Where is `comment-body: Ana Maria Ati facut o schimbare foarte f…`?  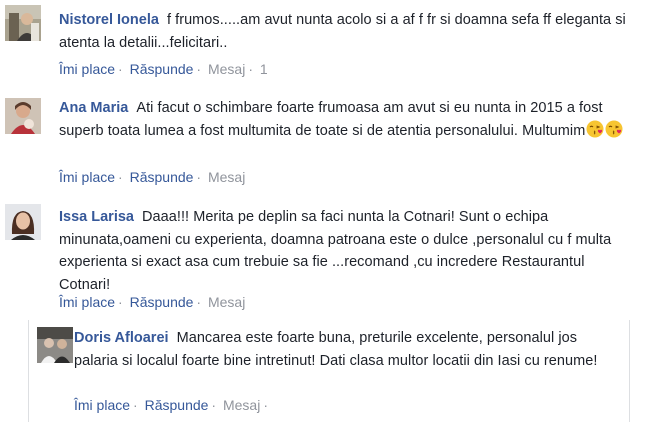 comment-body: Ana Maria Ati facut o schimbare foarte f… is located at coordinates (348, 119).